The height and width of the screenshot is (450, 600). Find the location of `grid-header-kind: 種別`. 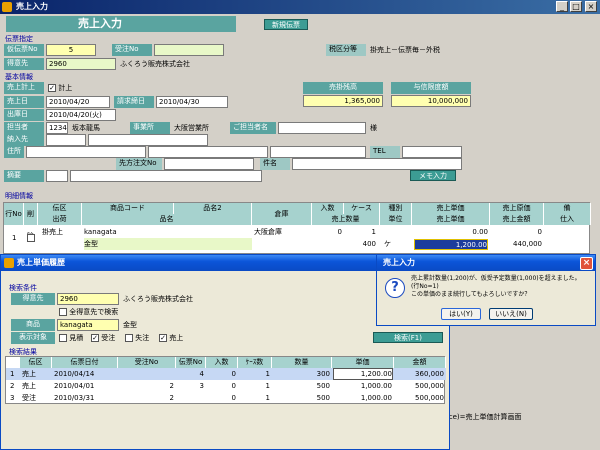

grid-header-kind: 種別 is located at coordinates (396, 208).